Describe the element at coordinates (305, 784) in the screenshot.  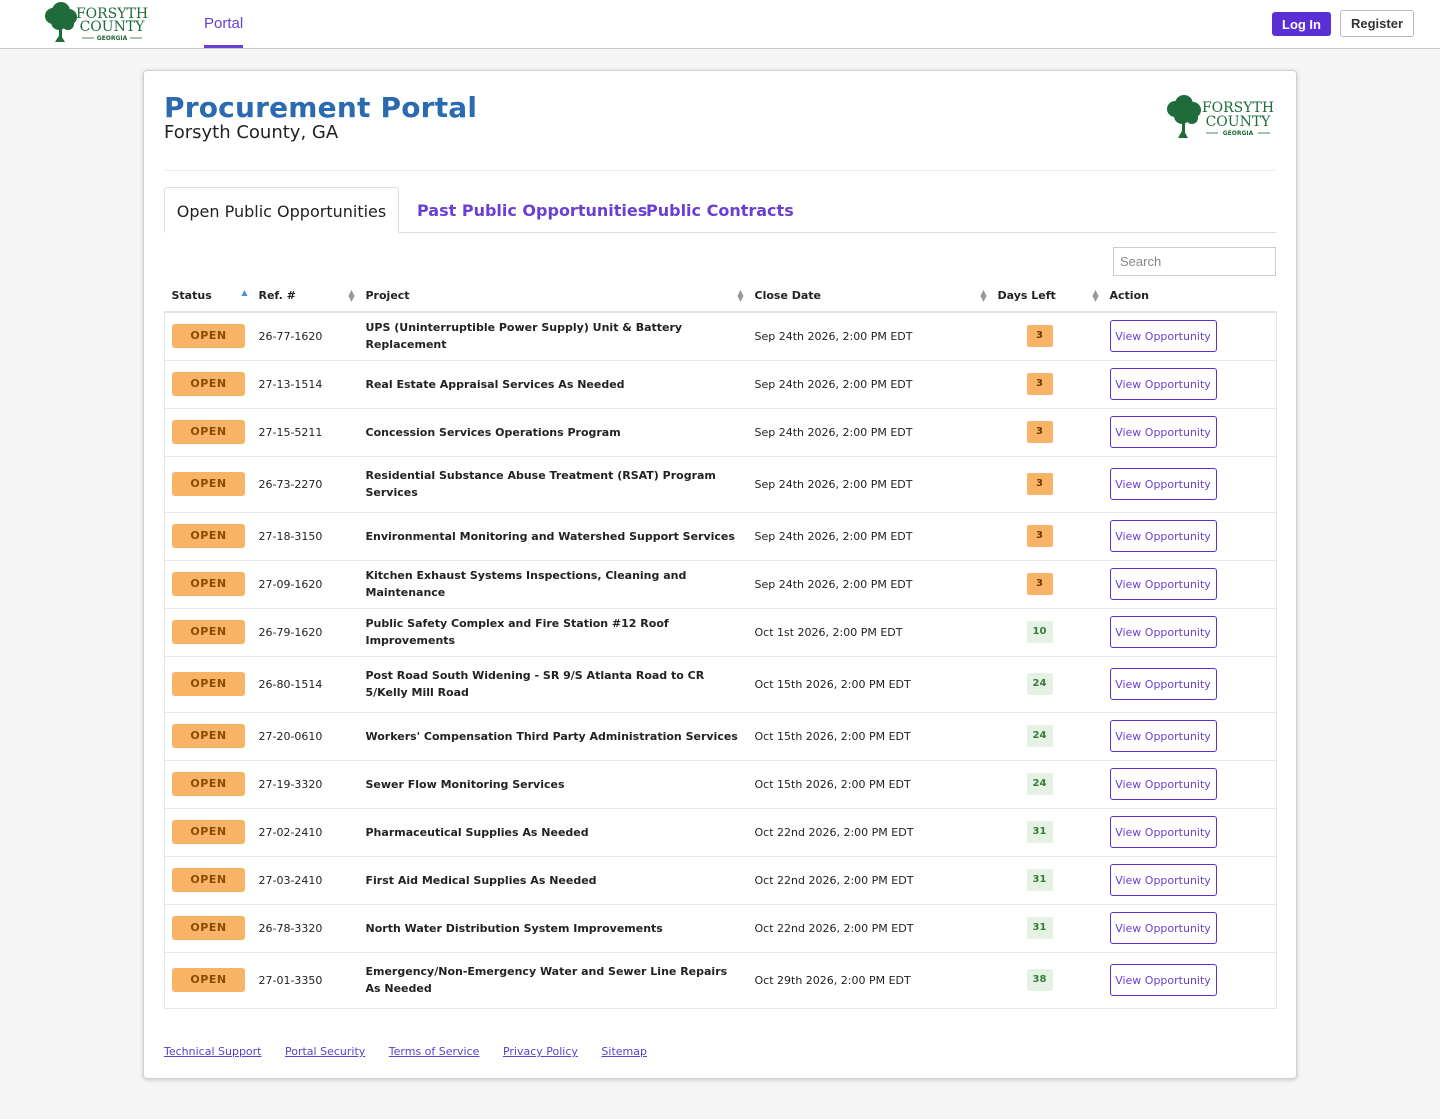
I see `ref-number: 27-19-3320` at that location.